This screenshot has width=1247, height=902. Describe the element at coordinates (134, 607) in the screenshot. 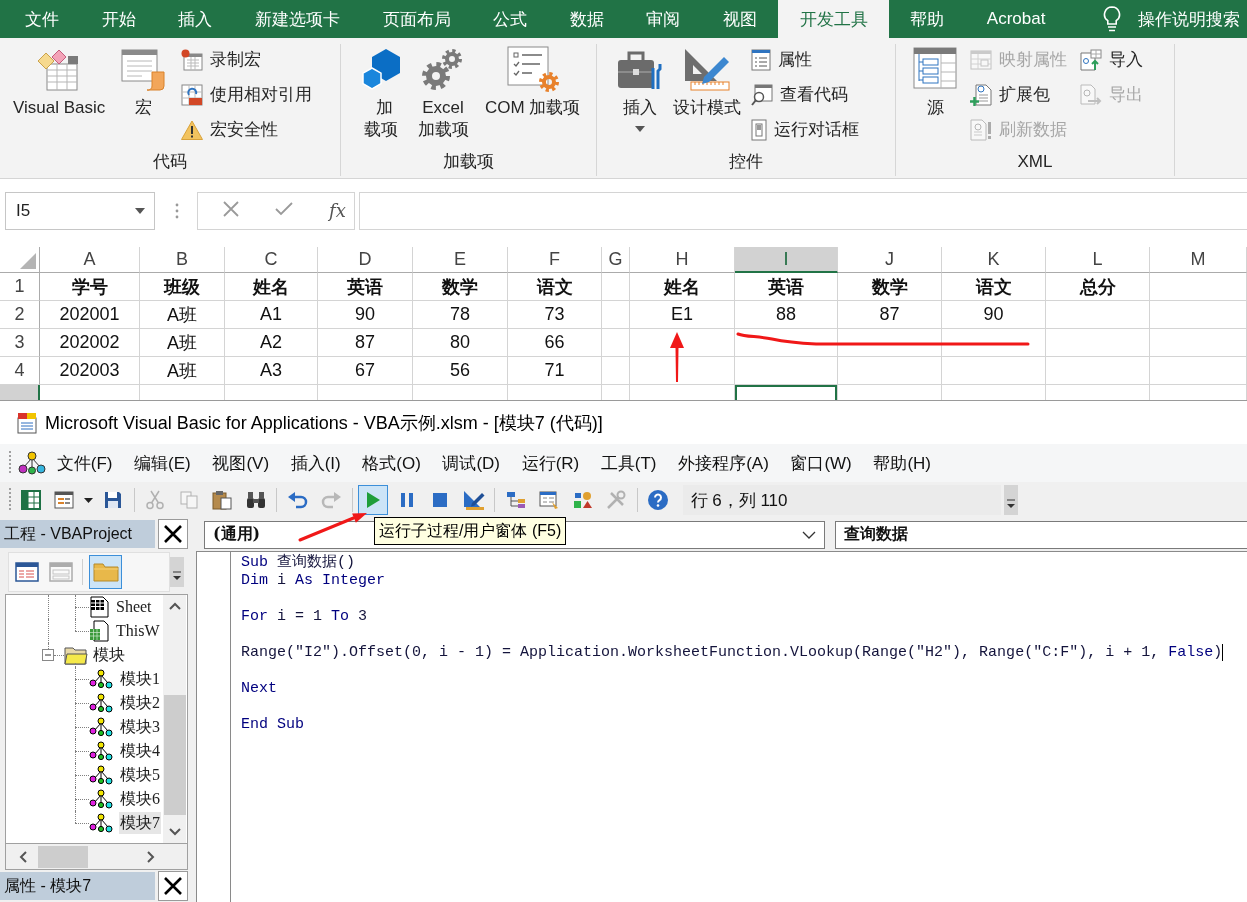

I see `tree-item: Sheet` at that location.